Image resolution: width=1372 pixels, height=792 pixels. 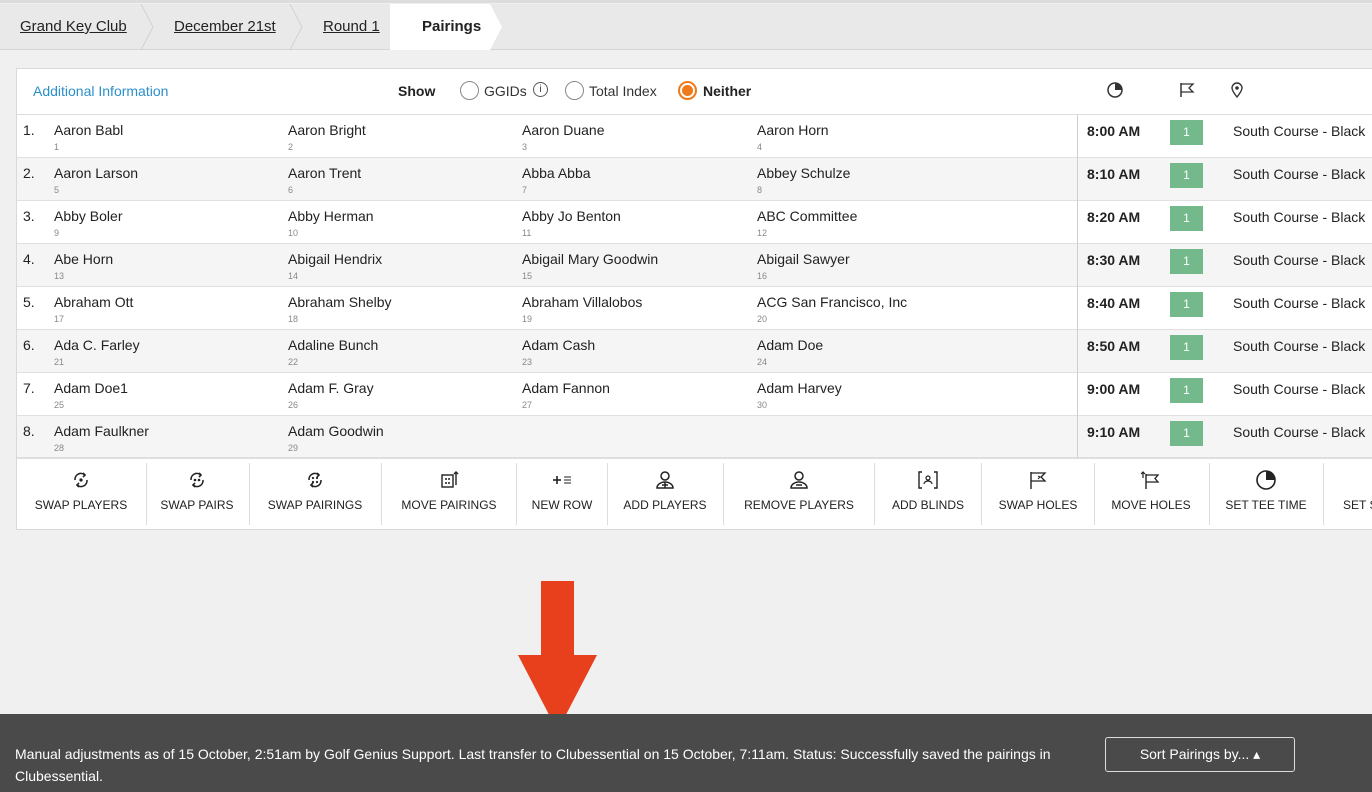 I want to click on radio-total-index, so click(x=574, y=90).